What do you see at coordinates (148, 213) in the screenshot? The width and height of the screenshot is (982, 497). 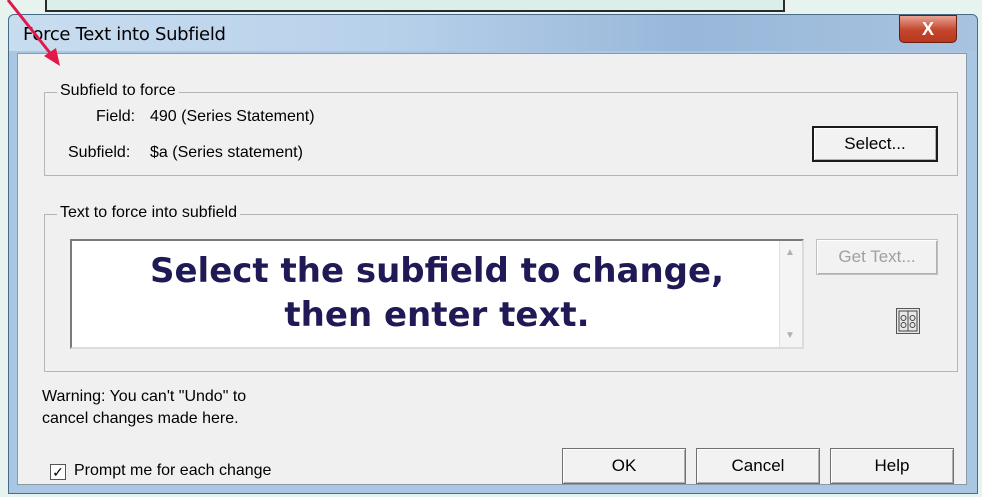 I see `text-group-legend: Text to force into subfield` at bounding box center [148, 213].